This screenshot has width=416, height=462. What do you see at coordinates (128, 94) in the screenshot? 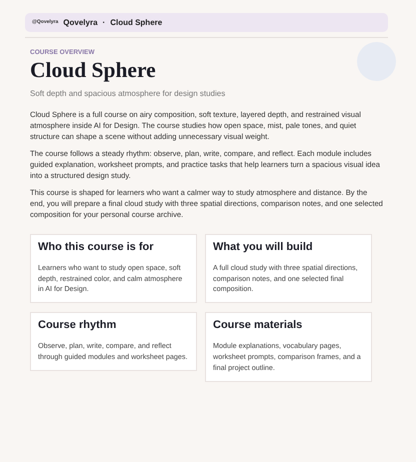
I see `subtitle: Soft depth and spacious atmosphere for design studies` at bounding box center [128, 94].